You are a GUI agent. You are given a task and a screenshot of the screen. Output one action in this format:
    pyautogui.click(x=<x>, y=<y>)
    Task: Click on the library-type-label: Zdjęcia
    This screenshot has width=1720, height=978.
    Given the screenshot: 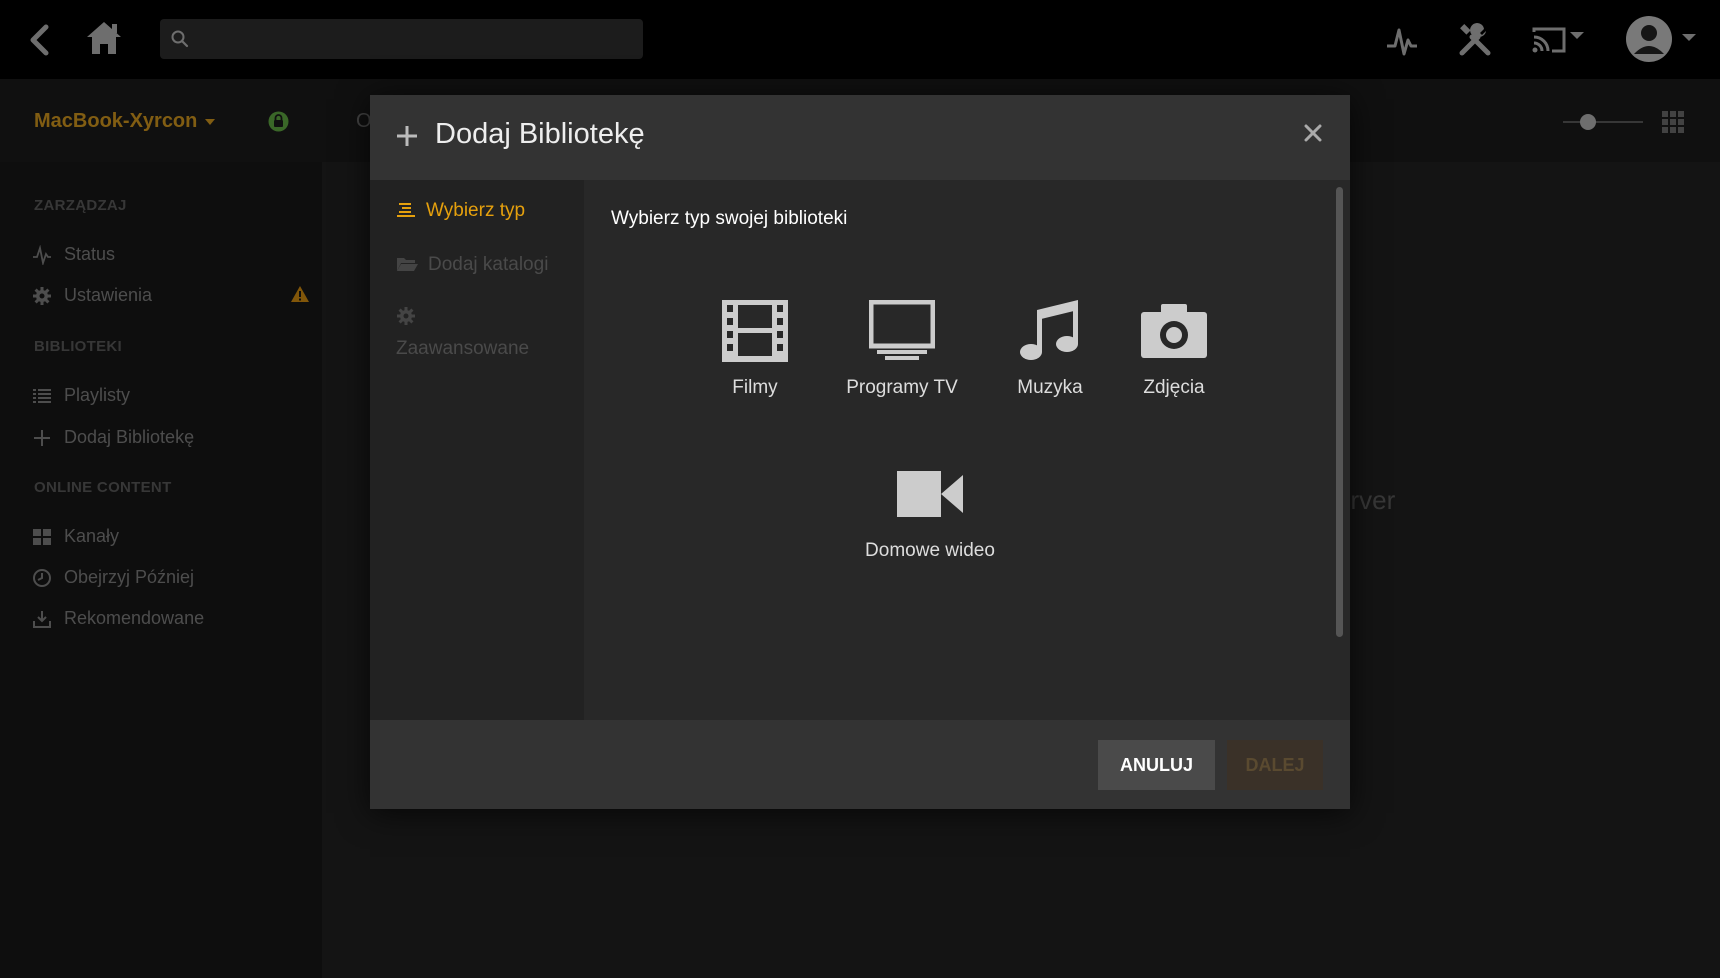 What is the action you would take?
    pyautogui.click(x=1174, y=387)
    